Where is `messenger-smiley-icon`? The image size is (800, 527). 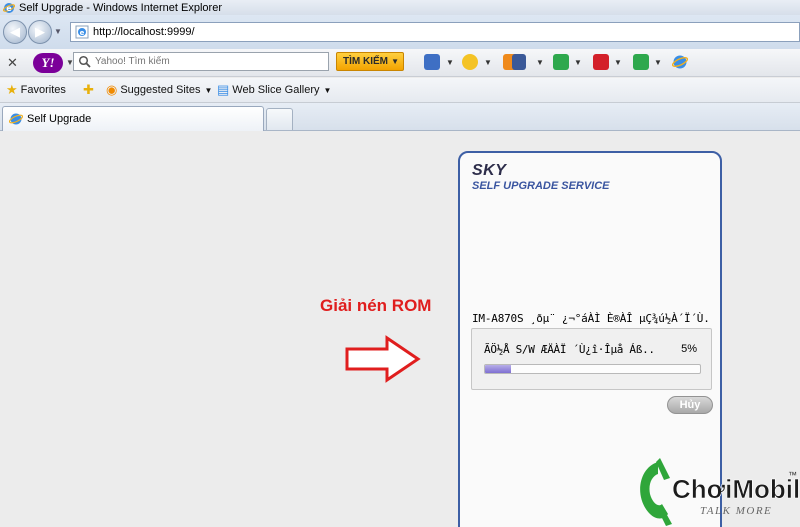 messenger-smiley-icon is located at coordinates (470, 62).